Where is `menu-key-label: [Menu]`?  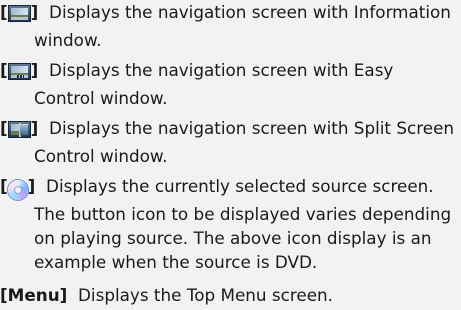 menu-key-label: [Menu] is located at coordinates (34, 295).